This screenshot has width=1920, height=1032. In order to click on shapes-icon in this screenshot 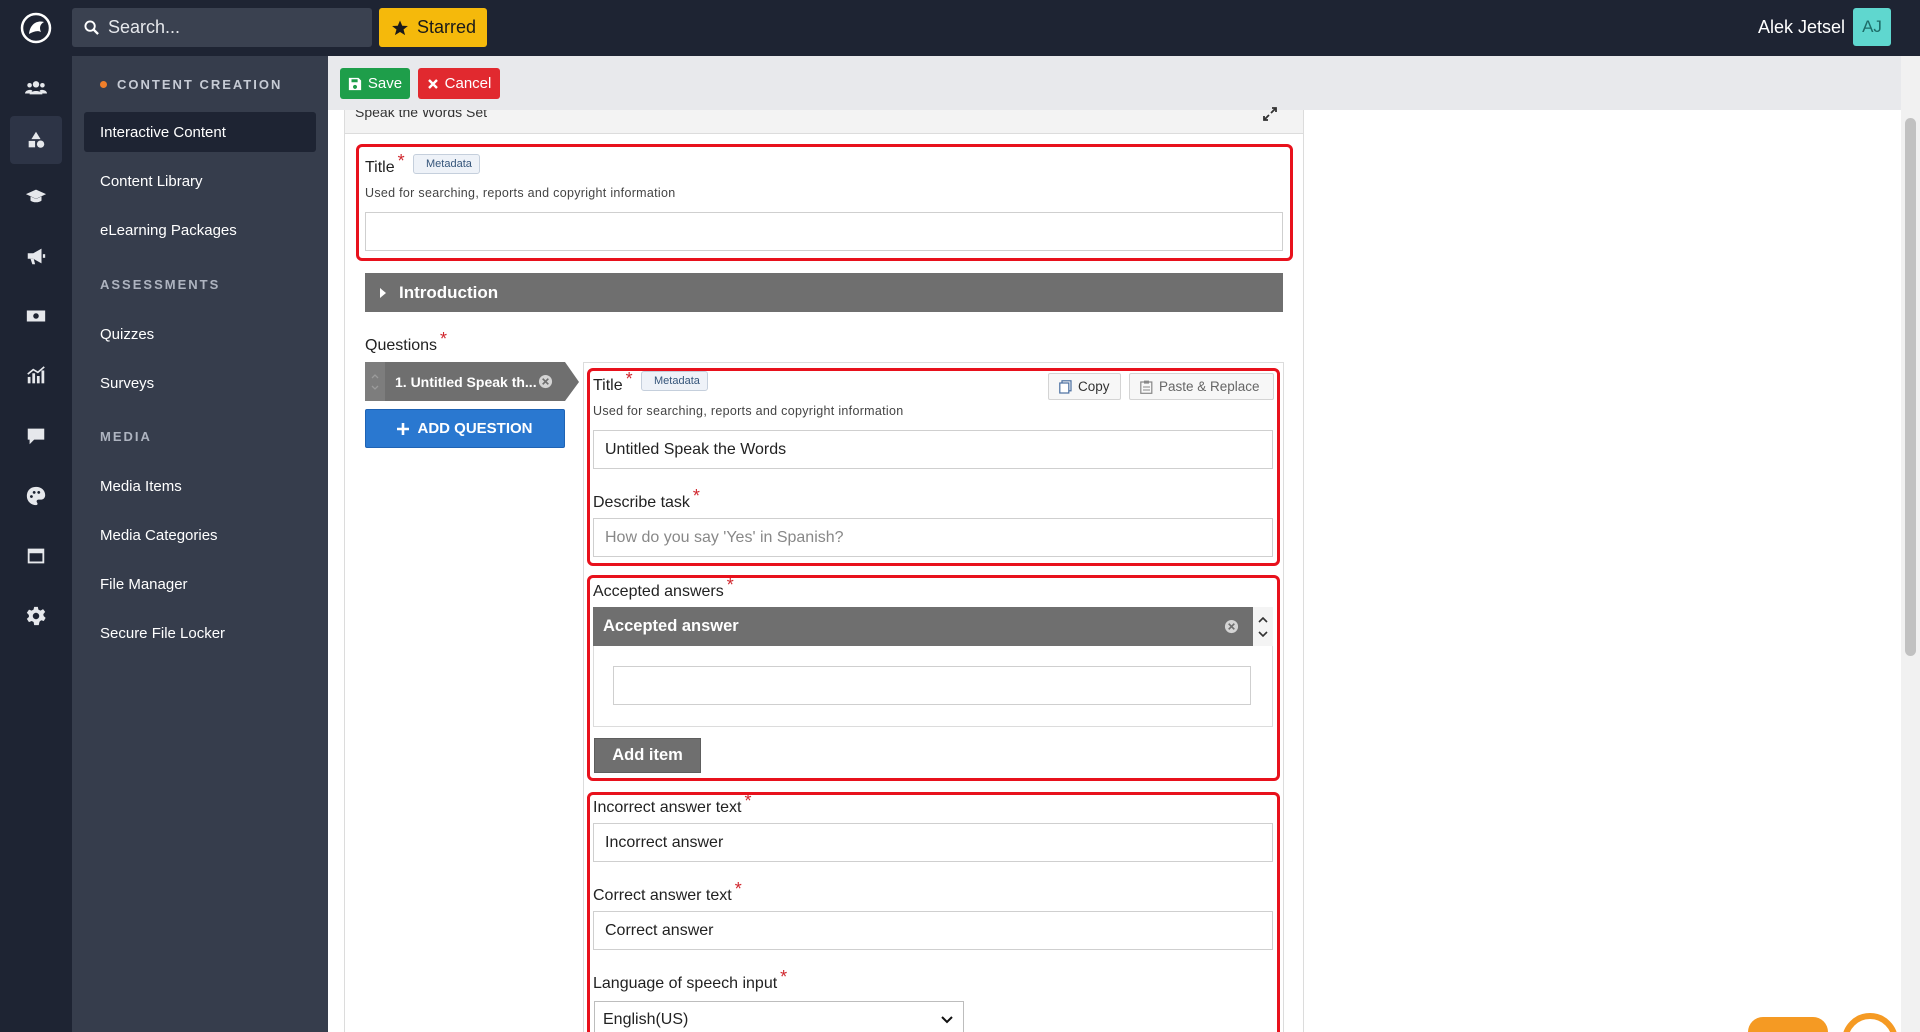, I will do `click(36, 139)`.